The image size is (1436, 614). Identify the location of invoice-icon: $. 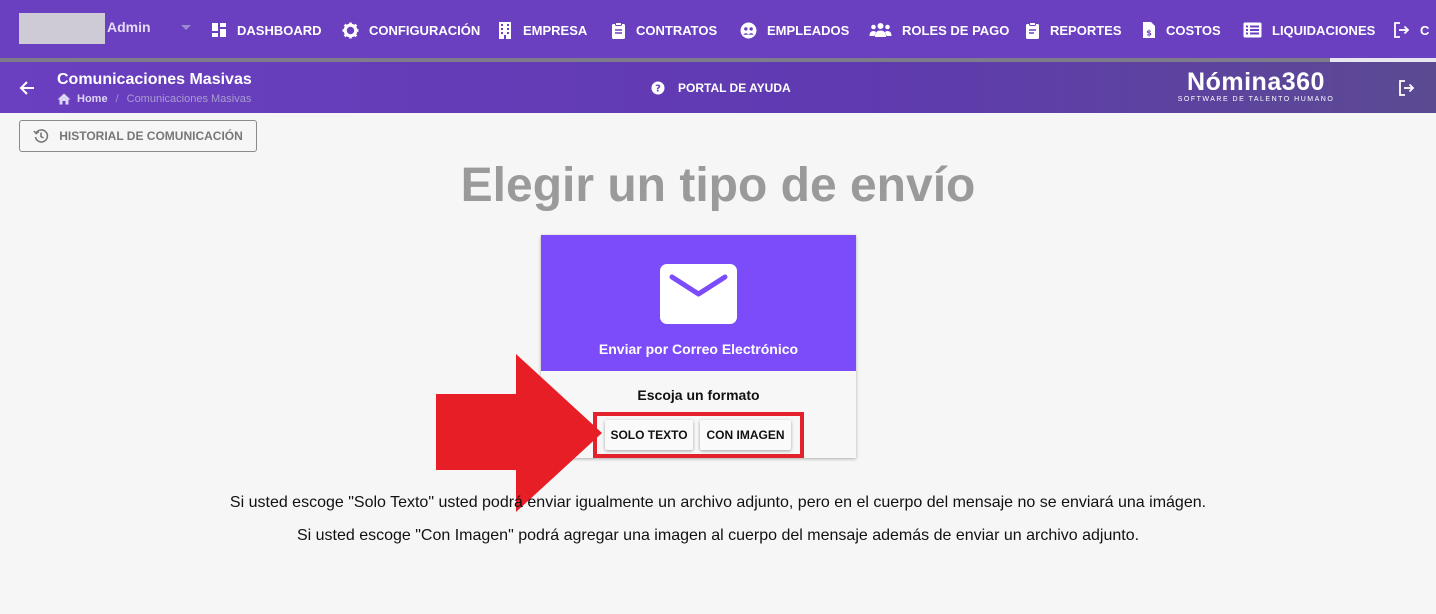
(1149, 30).